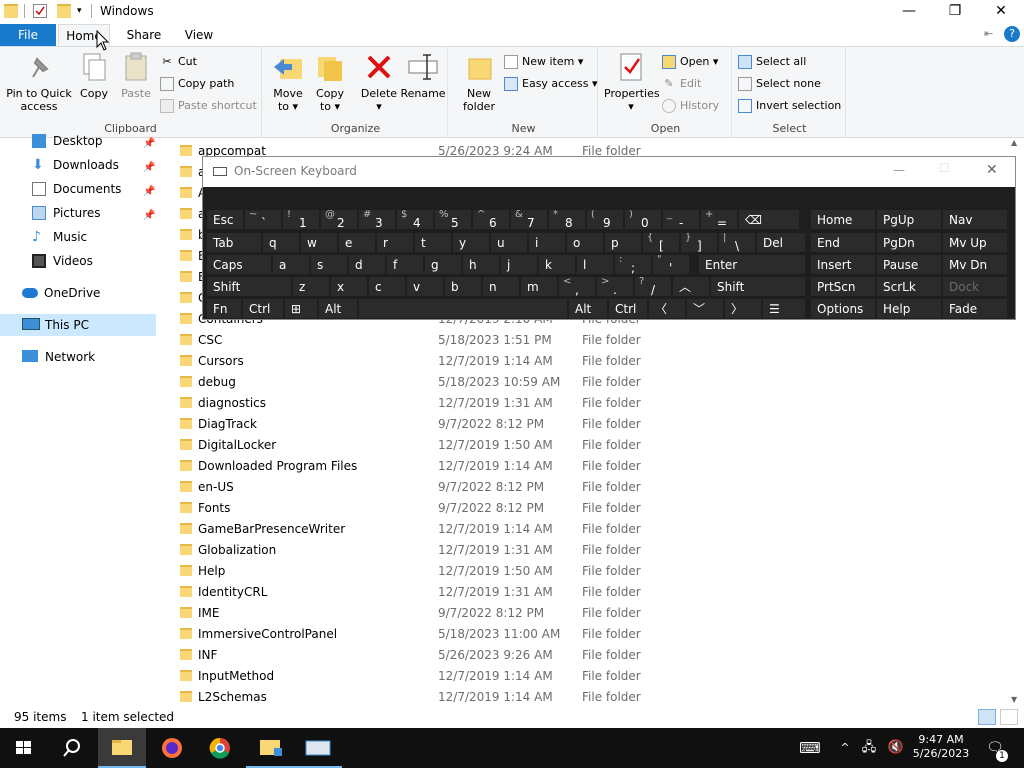 This screenshot has width=1024, height=771. What do you see at coordinates (39, 82) in the screenshot?
I see `pin-quick-access-button: Pin to Quick access` at bounding box center [39, 82].